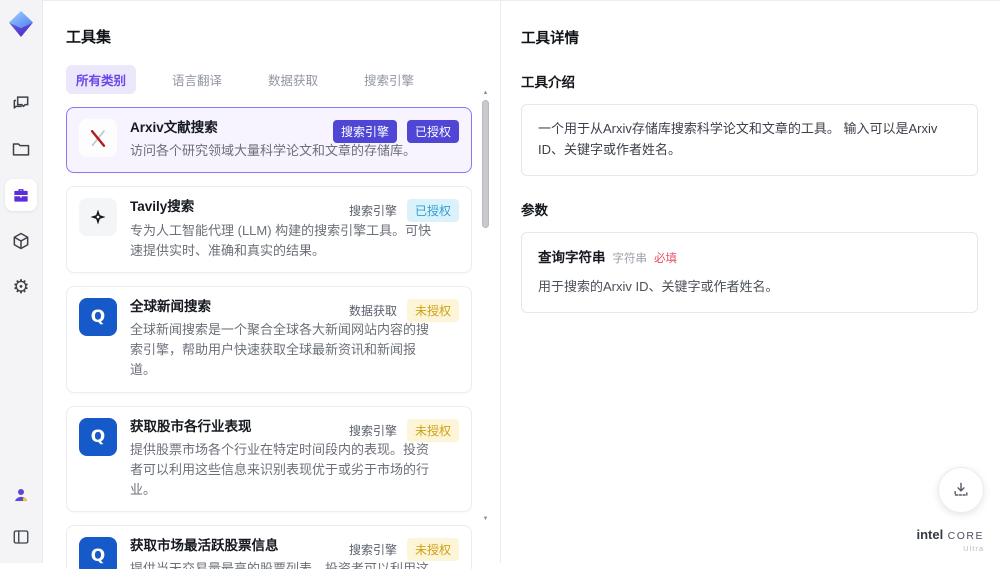  What do you see at coordinates (197, 79) in the screenshot?
I see `tab-language-translation: 语言翻译` at bounding box center [197, 79].